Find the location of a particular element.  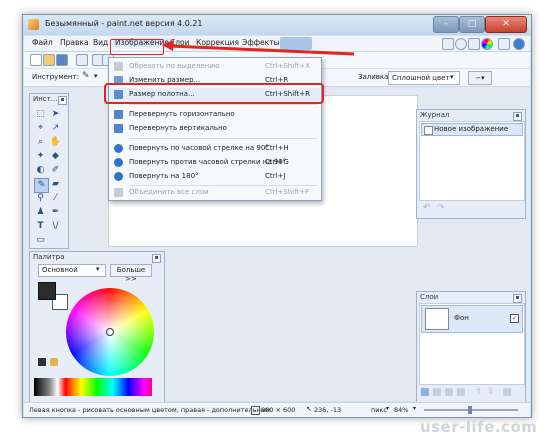

palette-swatches is located at coordinates (93, 387).